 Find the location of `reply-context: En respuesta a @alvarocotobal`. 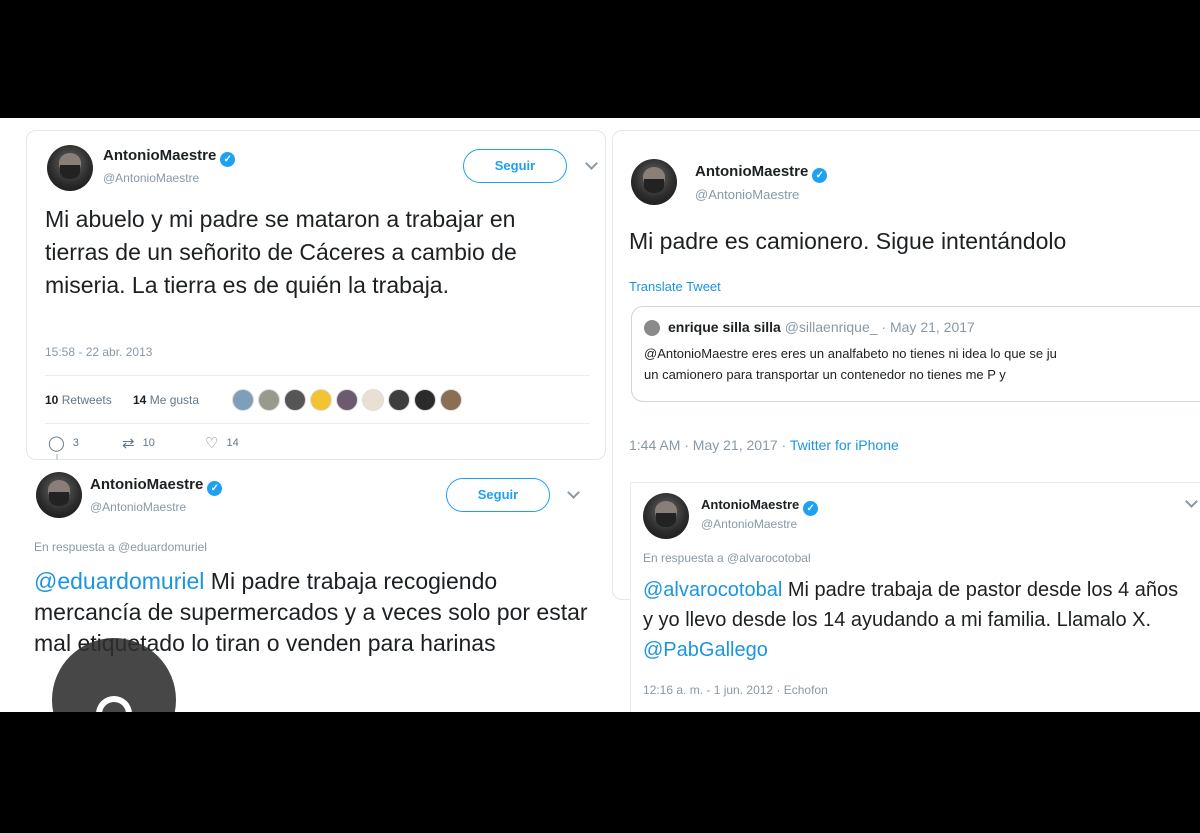

reply-context: En respuesta a @alvarocotobal is located at coordinates (727, 558).